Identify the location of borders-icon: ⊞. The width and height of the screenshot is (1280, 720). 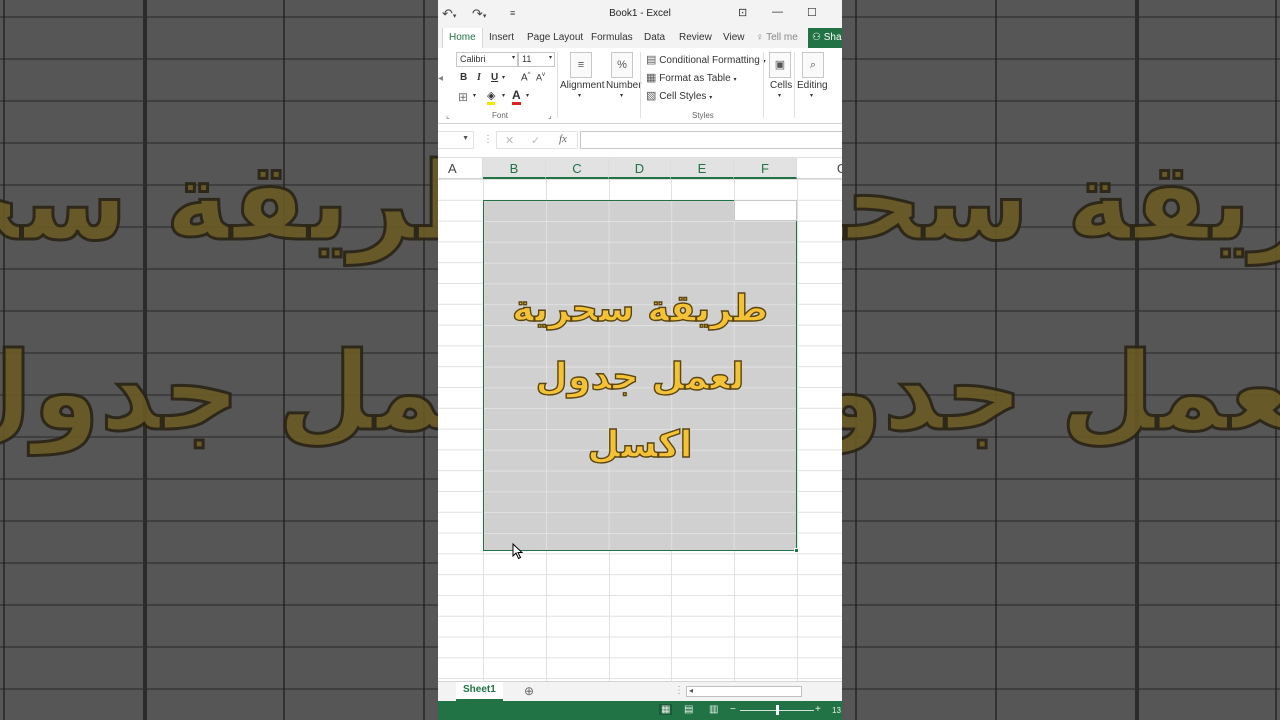
(463, 97).